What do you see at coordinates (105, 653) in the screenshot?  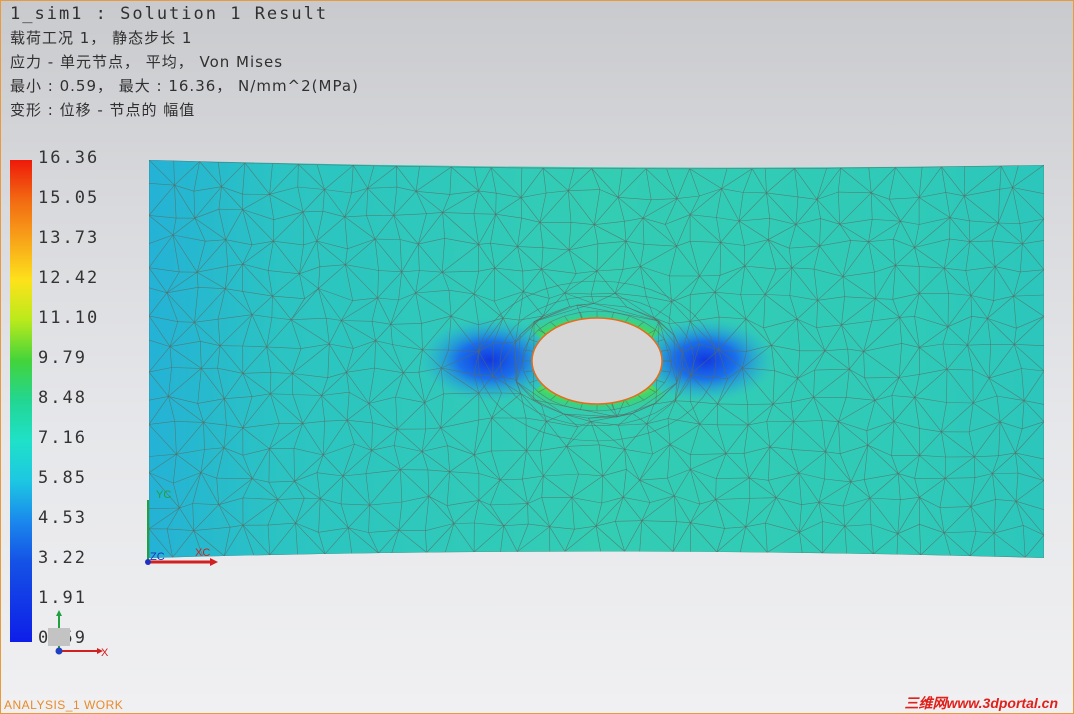 I see `wcs-x-axis-label: X` at bounding box center [105, 653].